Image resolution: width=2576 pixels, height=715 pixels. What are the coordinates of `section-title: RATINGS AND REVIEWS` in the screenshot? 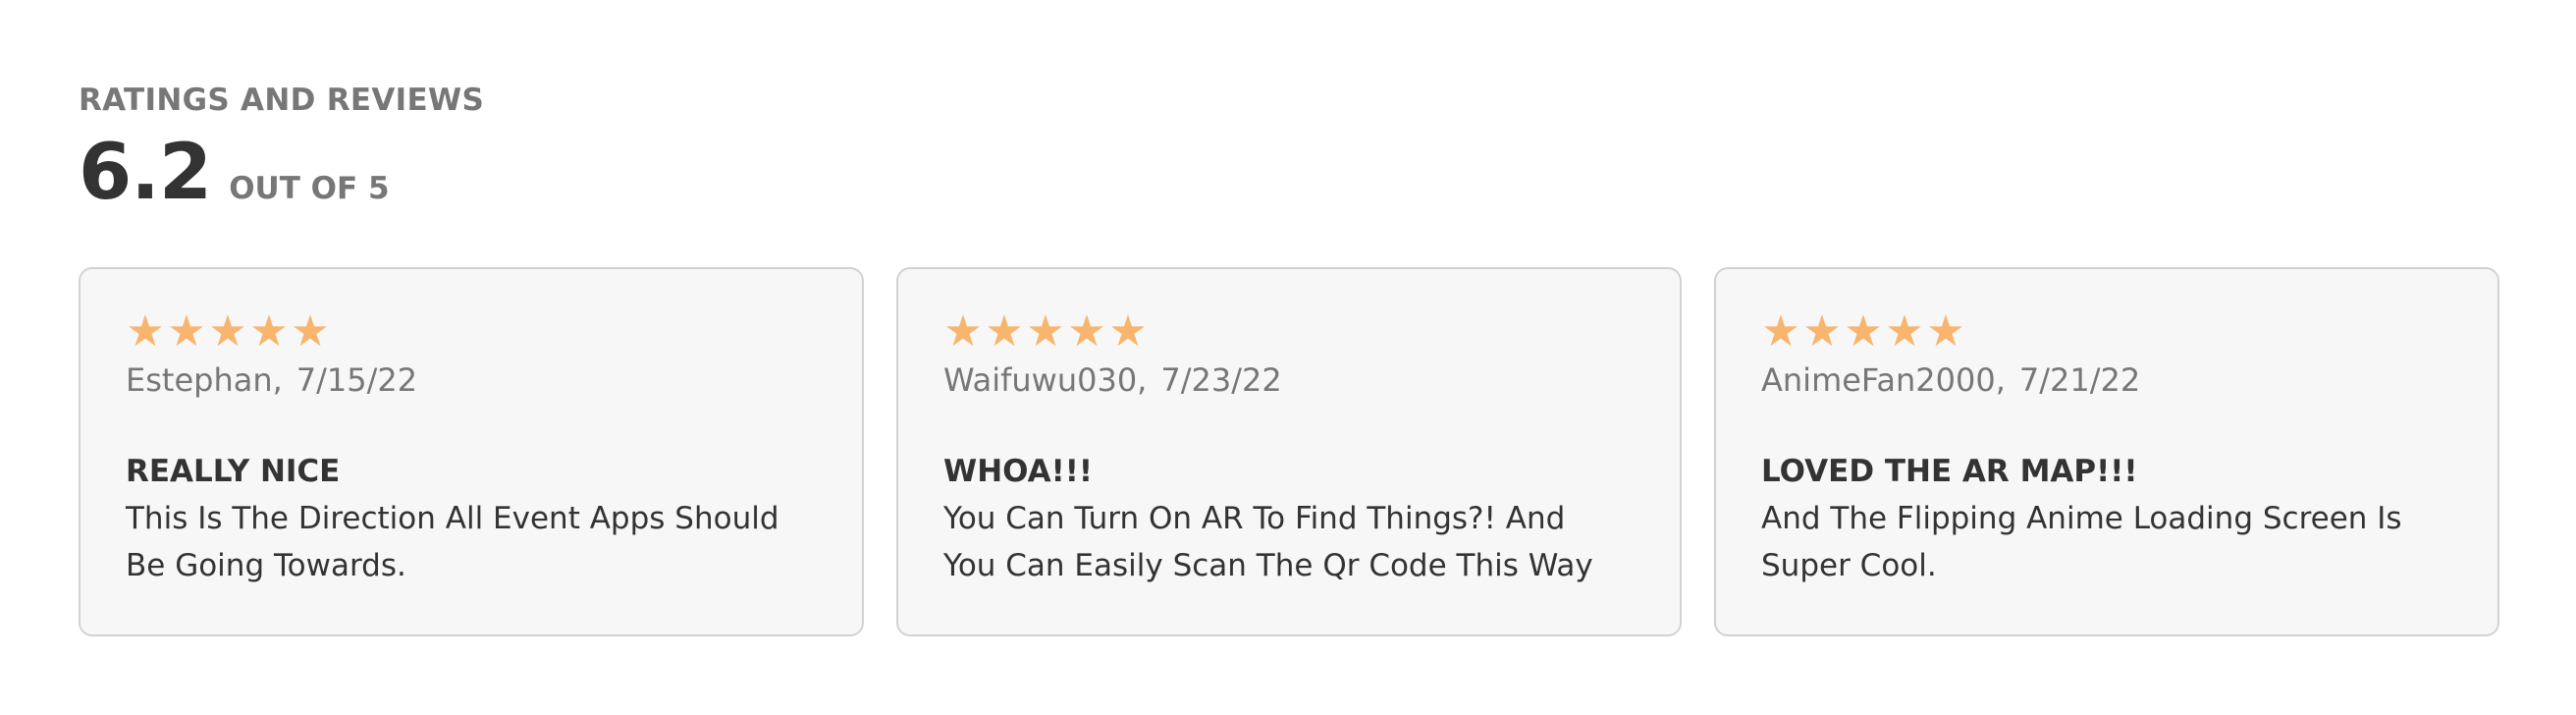 It's located at (282, 100).